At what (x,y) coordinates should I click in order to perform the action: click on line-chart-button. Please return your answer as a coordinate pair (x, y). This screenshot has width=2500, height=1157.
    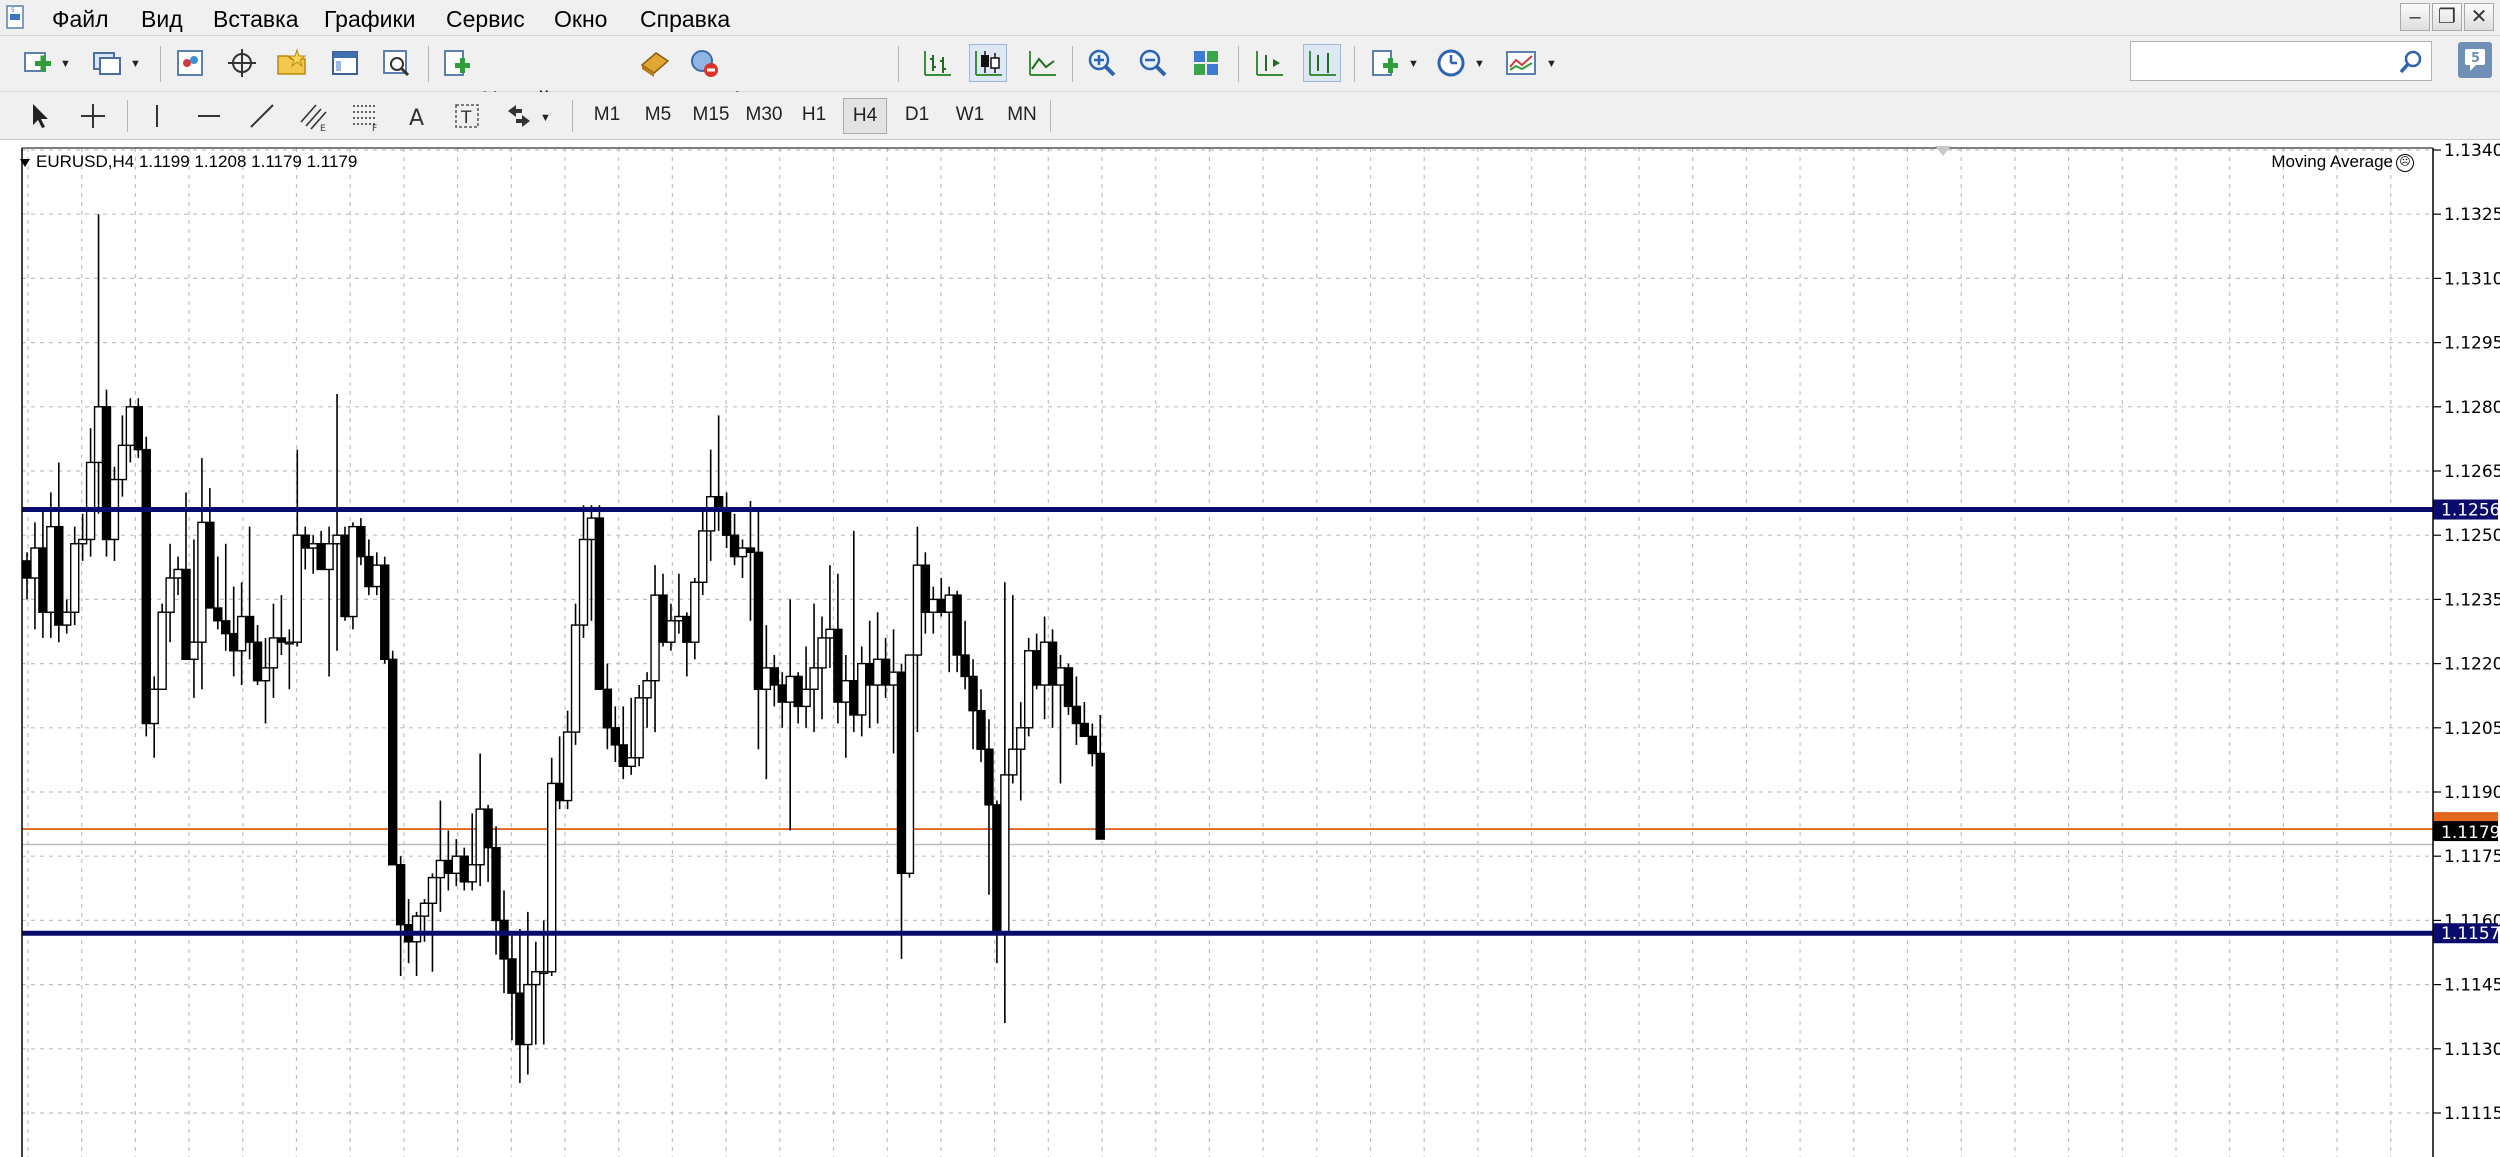
    Looking at the image, I should click on (1042, 63).